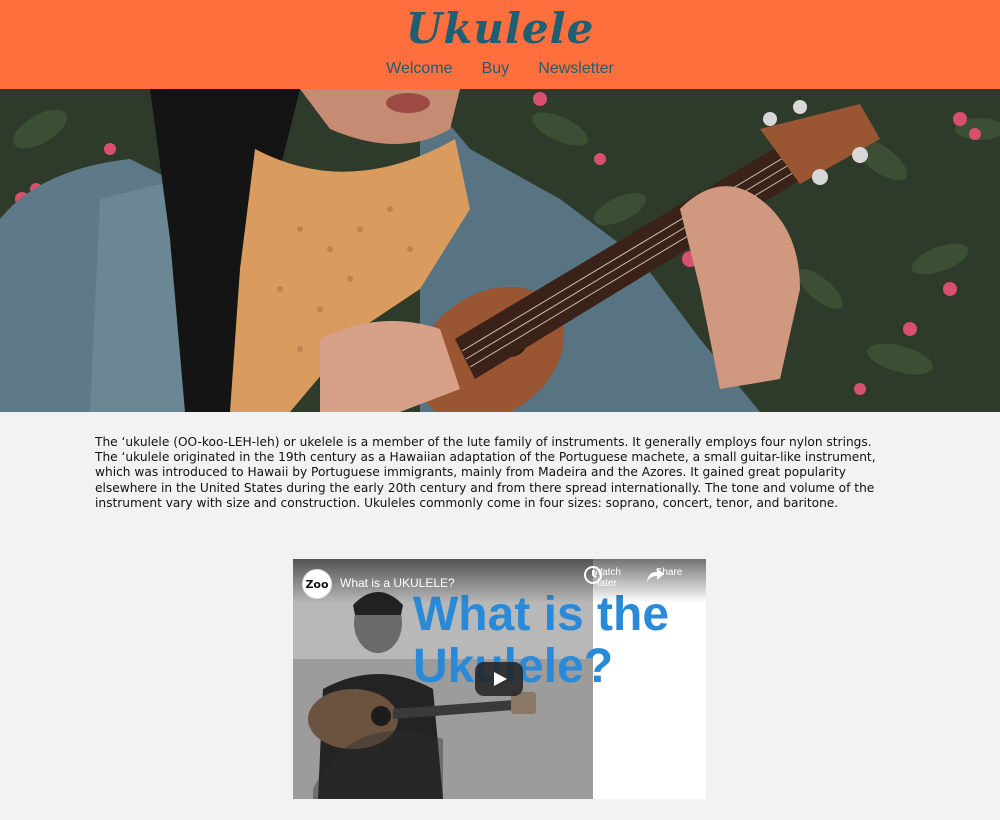 The width and height of the screenshot is (1000, 820). What do you see at coordinates (655, 575) in the screenshot?
I see `share-arrow-icon` at bounding box center [655, 575].